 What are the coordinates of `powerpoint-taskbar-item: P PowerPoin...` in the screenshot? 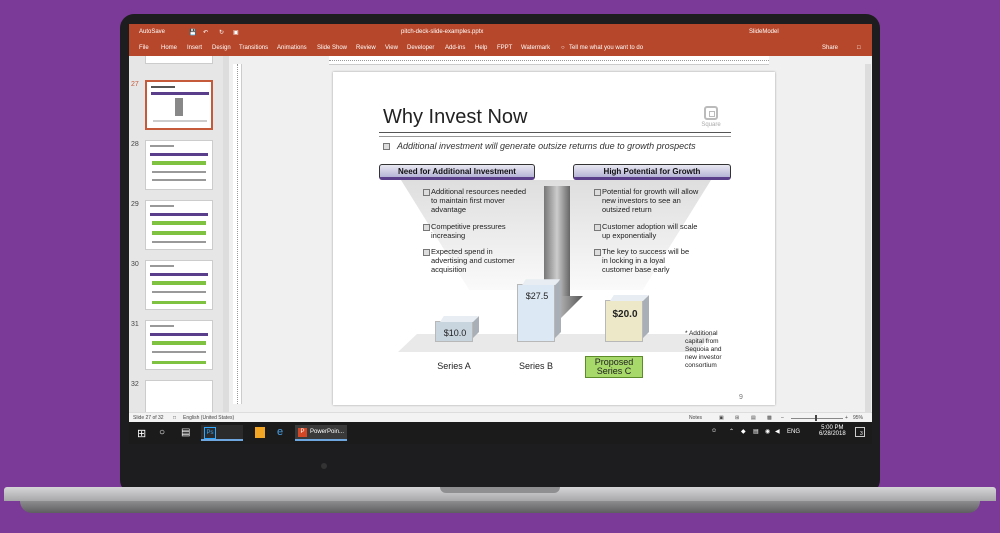 It's located at (321, 433).